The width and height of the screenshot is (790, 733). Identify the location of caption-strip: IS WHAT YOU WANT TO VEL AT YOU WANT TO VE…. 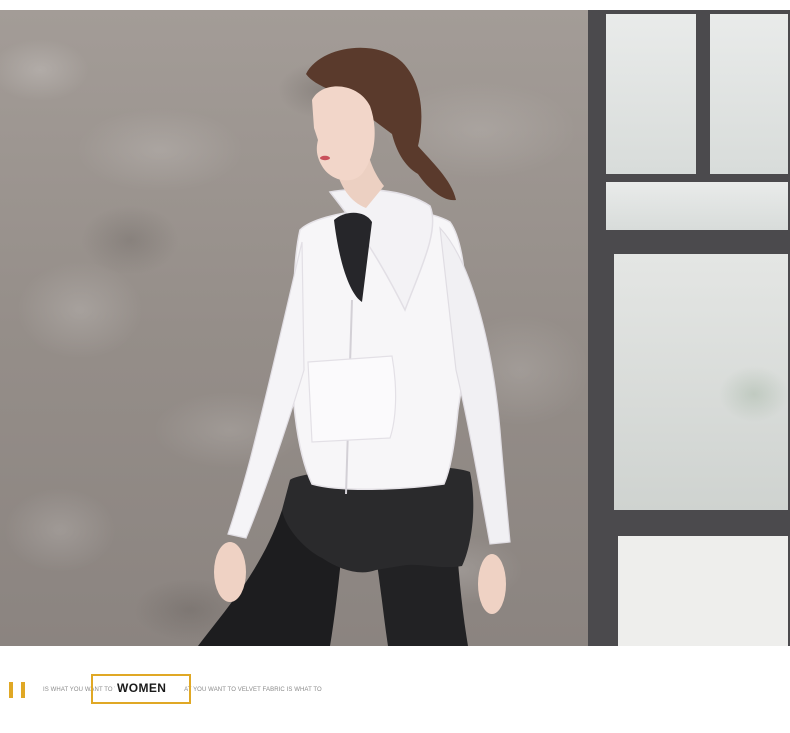
(395, 690).